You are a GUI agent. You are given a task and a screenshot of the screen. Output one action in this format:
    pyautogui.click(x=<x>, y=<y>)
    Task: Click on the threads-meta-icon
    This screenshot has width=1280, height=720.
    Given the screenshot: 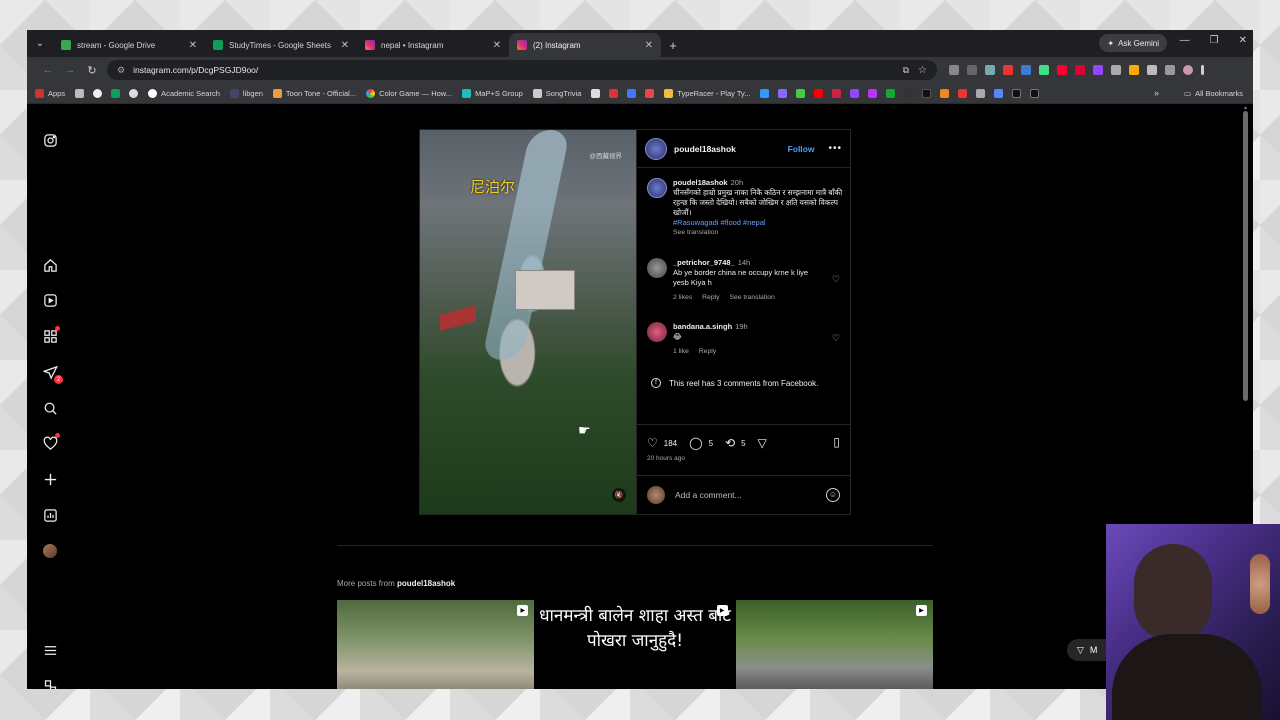 What is the action you would take?
    pyautogui.click(x=50, y=683)
    